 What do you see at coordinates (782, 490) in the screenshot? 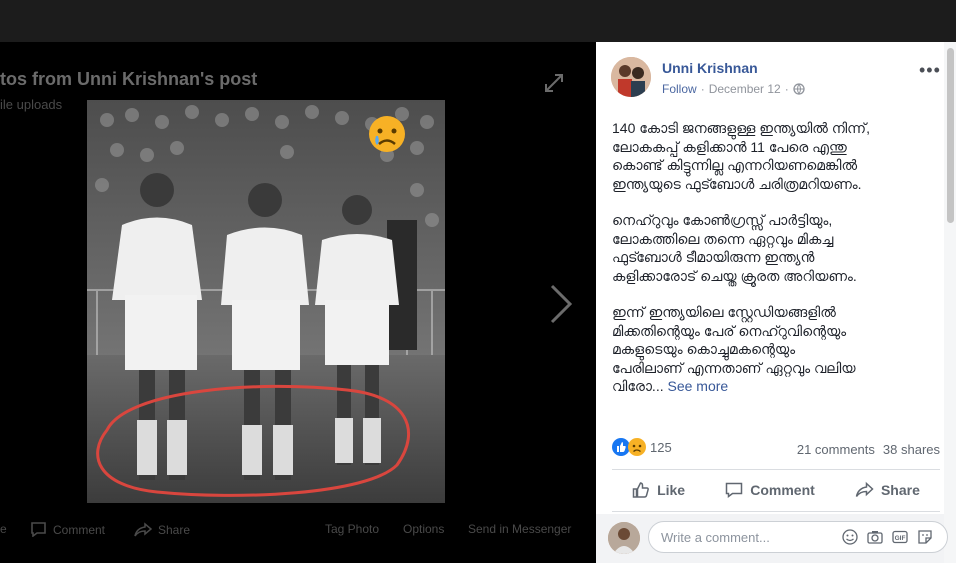
I see `comment-label: Comment` at bounding box center [782, 490].